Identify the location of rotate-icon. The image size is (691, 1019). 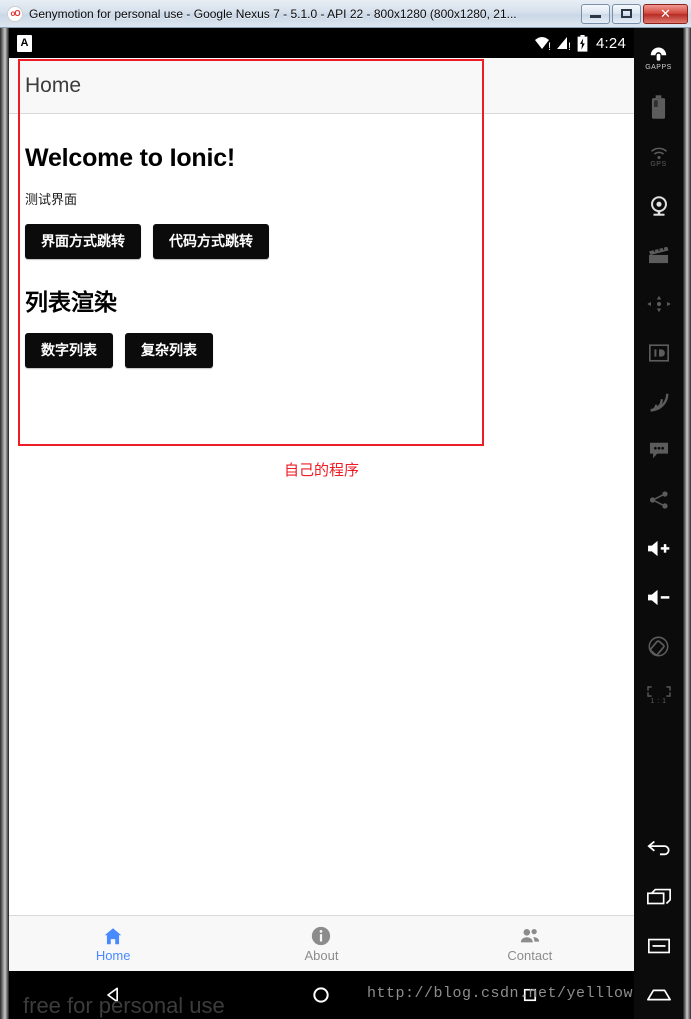
(658, 646).